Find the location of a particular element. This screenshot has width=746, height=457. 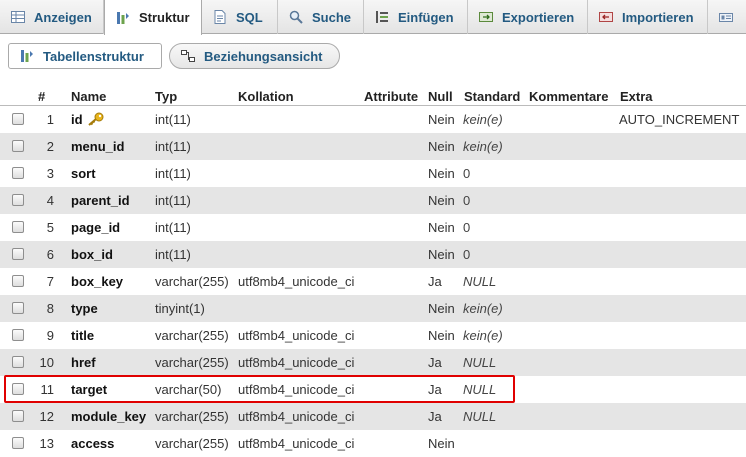

column-name-text: menu_id is located at coordinates (98, 146).